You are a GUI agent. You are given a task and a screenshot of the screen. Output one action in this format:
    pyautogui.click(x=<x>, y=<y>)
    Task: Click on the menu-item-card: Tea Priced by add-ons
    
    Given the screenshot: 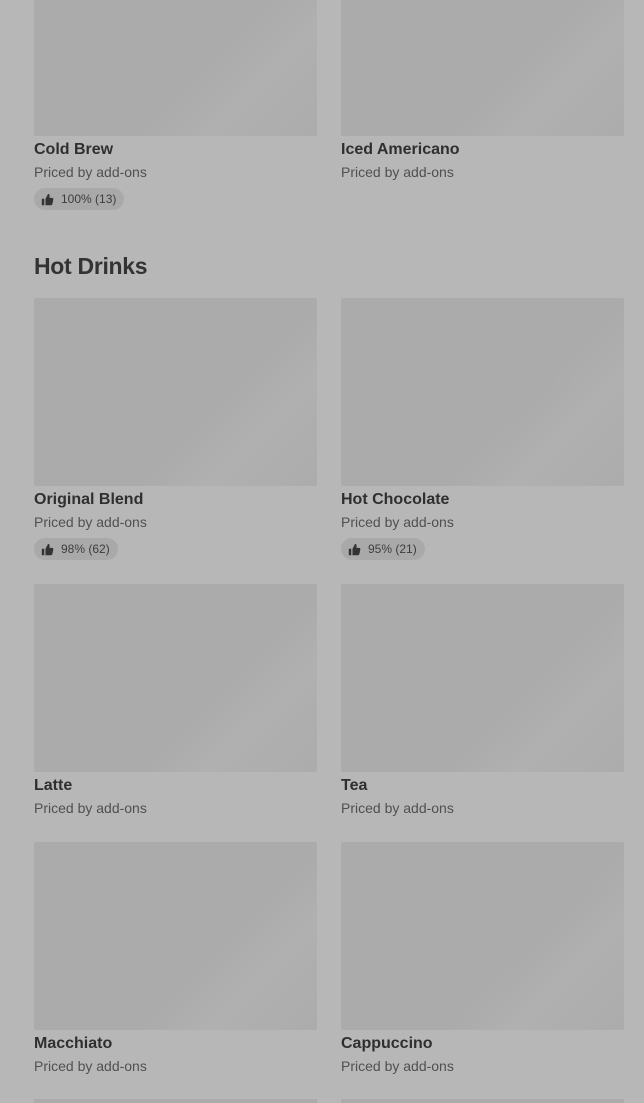 What is the action you would take?
    pyautogui.click(x=482, y=700)
    